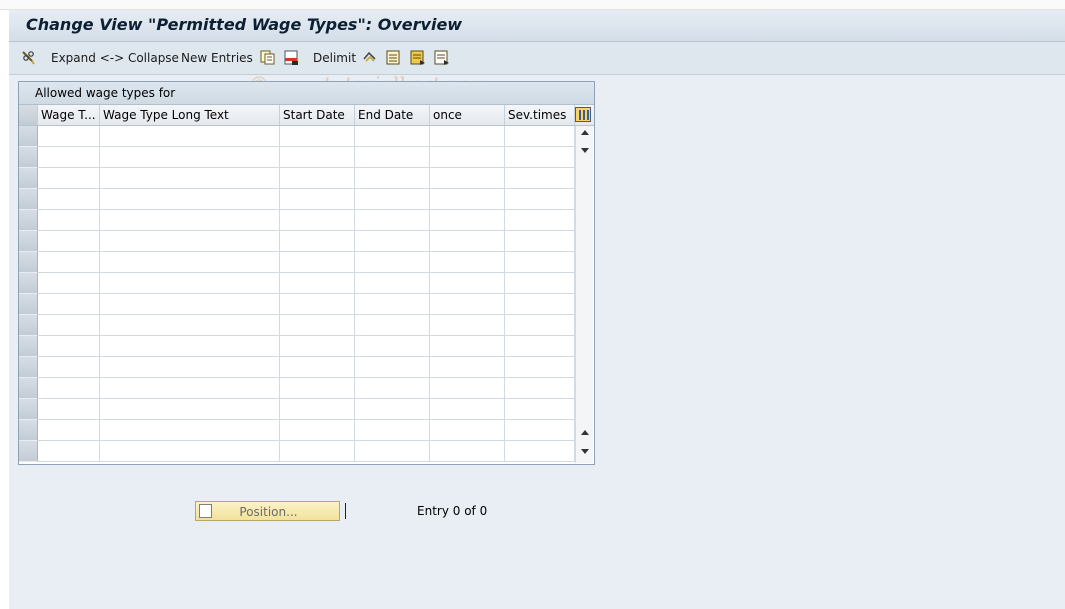 The height and width of the screenshot is (609, 1065). I want to click on scroll-down-button, so click(584, 451).